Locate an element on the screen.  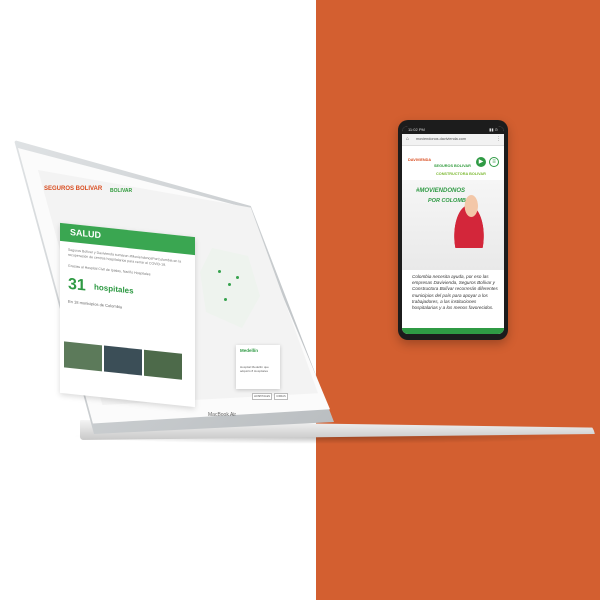
municipalities-text: En 18 municipios de Colombia is located at coordinates (95, 304).